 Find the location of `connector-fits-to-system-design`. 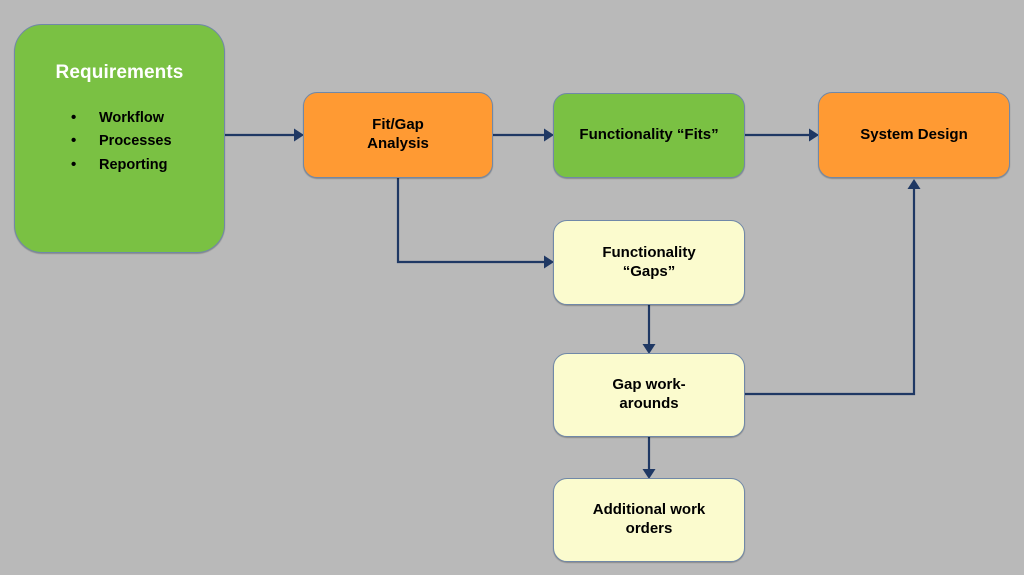

connector-fits-to-system-design is located at coordinates (782, 135).